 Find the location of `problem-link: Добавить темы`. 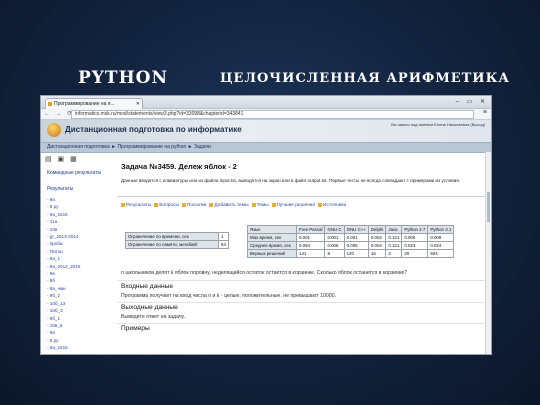

problem-link: Добавить темы is located at coordinates (231, 205).